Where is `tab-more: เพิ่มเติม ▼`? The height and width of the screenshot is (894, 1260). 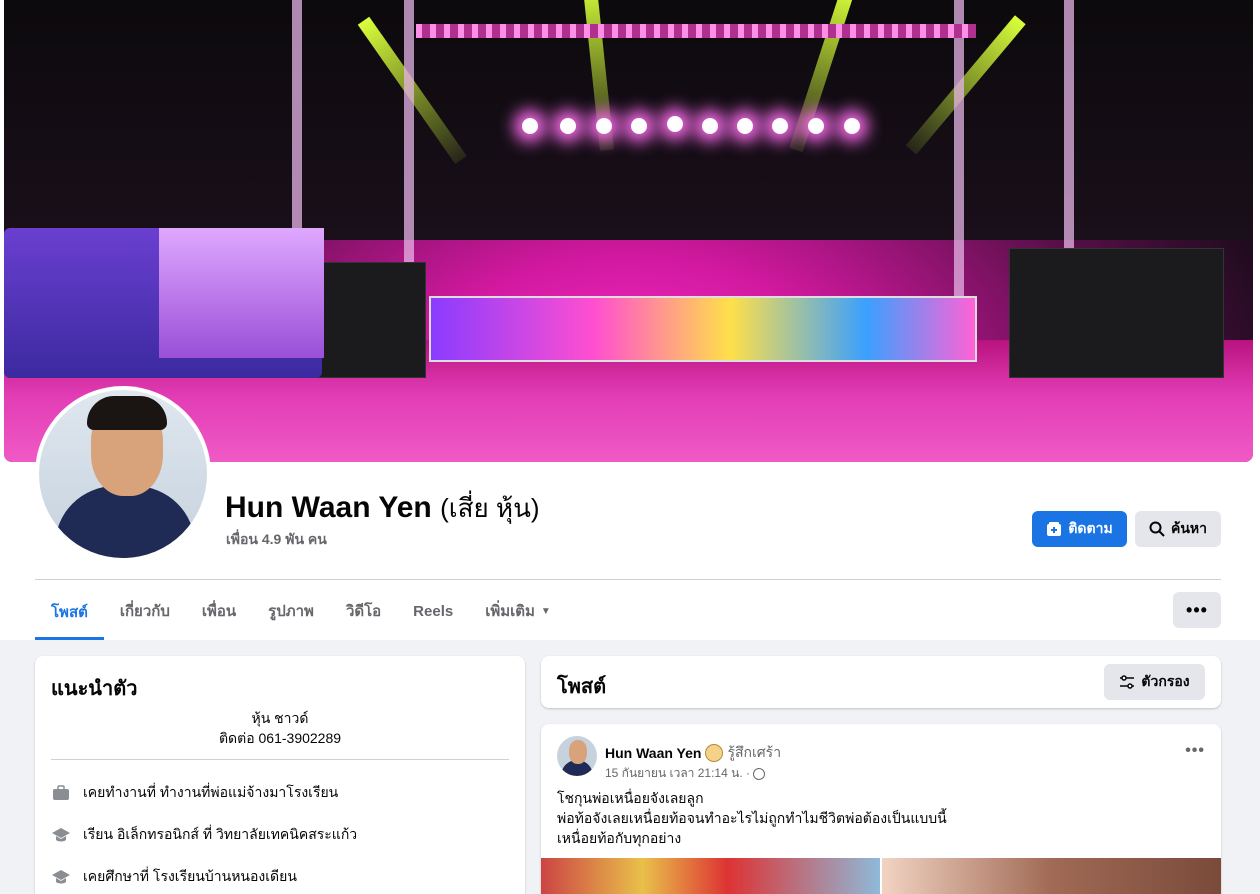
tab-more: เพิ่มเติม ▼ is located at coordinates (518, 611).